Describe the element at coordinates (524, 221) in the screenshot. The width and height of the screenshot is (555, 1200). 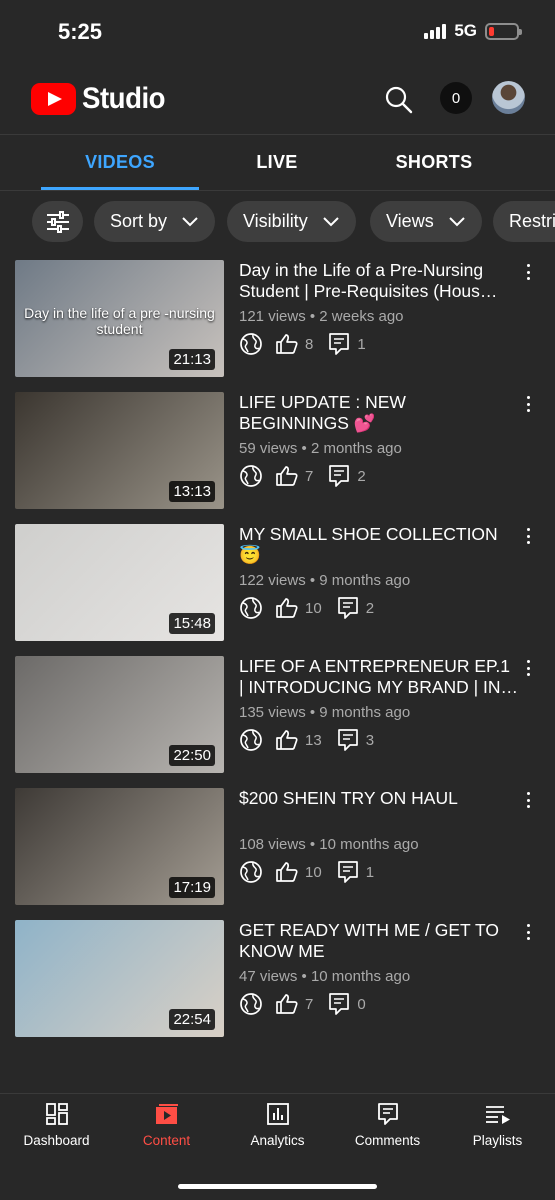
I see `restrictions-chip: Restrictions` at that location.